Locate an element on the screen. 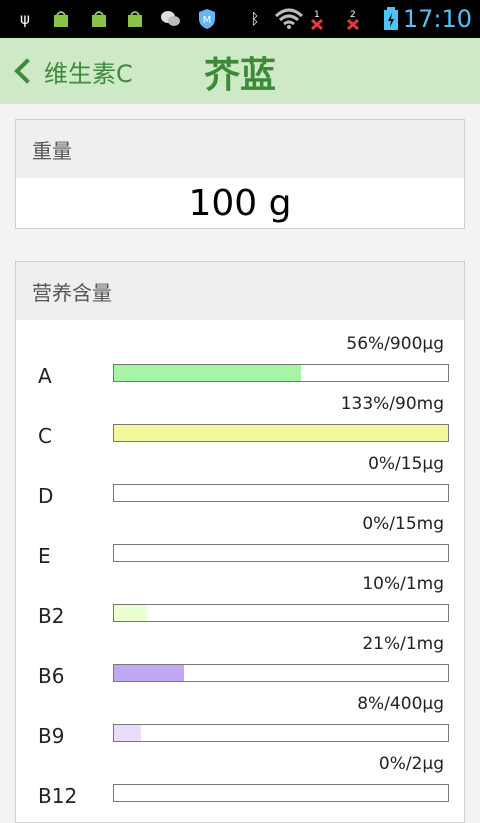  nutrient-row: 8%/400μg B9 is located at coordinates (240, 724).